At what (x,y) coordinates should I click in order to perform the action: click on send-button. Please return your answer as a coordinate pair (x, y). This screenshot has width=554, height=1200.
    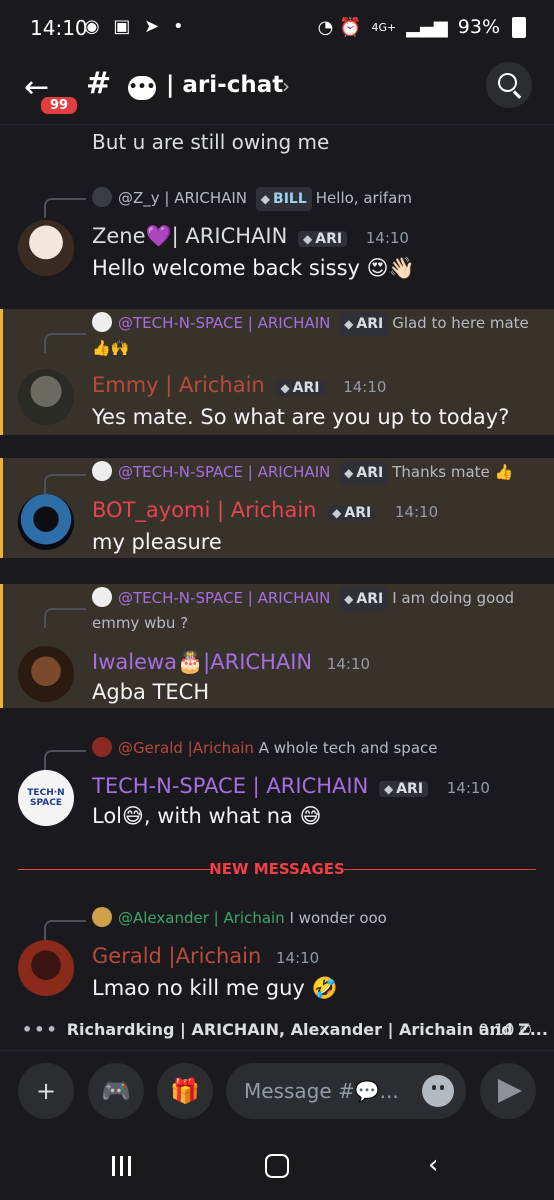
    Looking at the image, I should click on (508, 1091).